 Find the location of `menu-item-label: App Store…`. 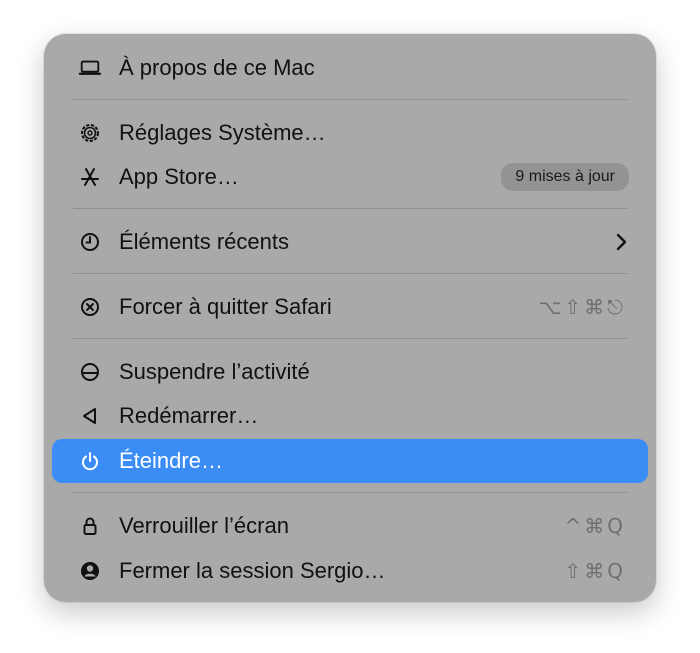

menu-item-label: App Store… is located at coordinates (179, 176).